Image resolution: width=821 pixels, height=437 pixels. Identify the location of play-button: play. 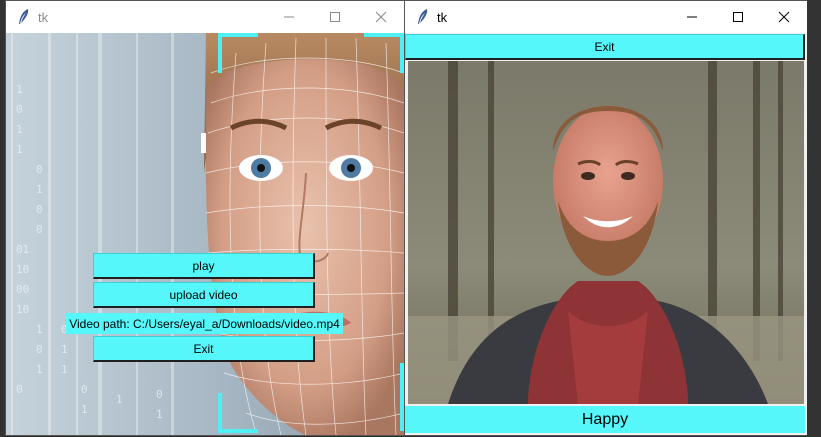
(204, 266).